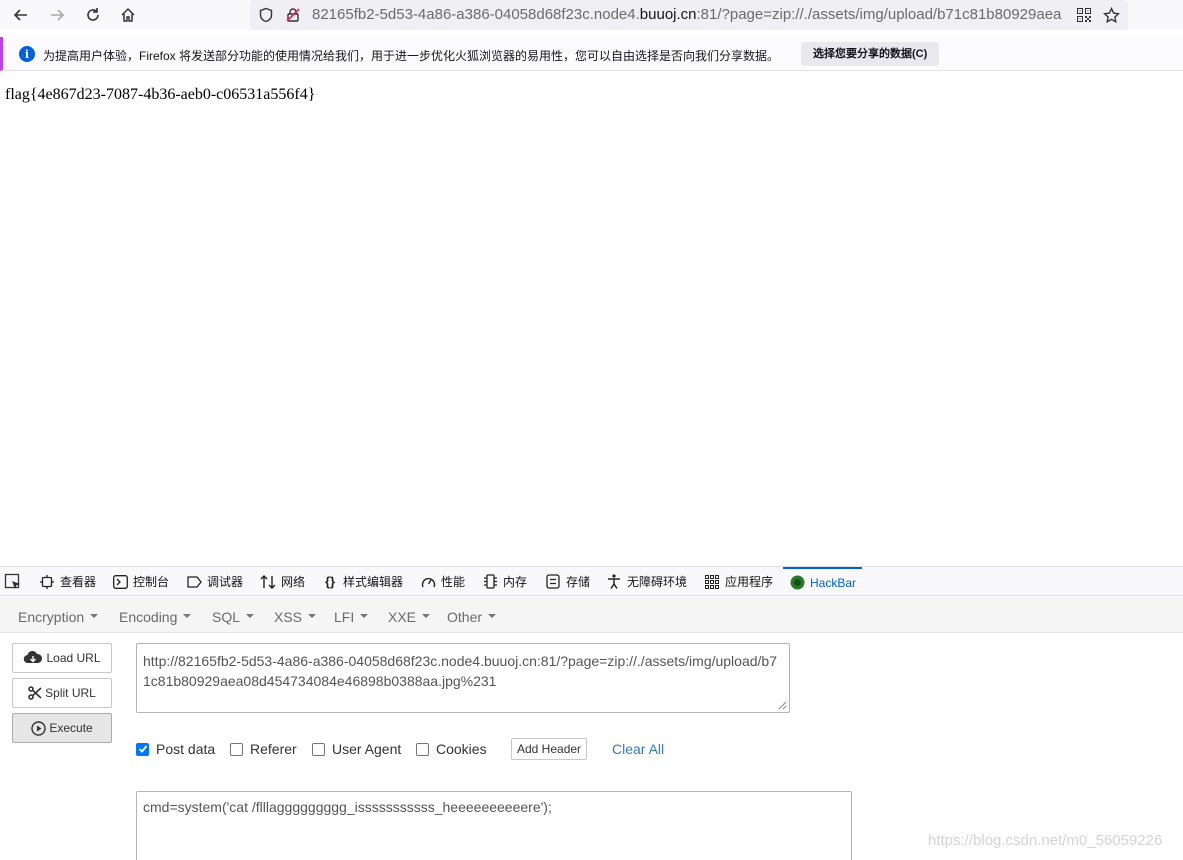  What do you see at coordinates (57, 15) in the screenshot?
I see `forward-arrow-icon` at bounding box center [57, 15].